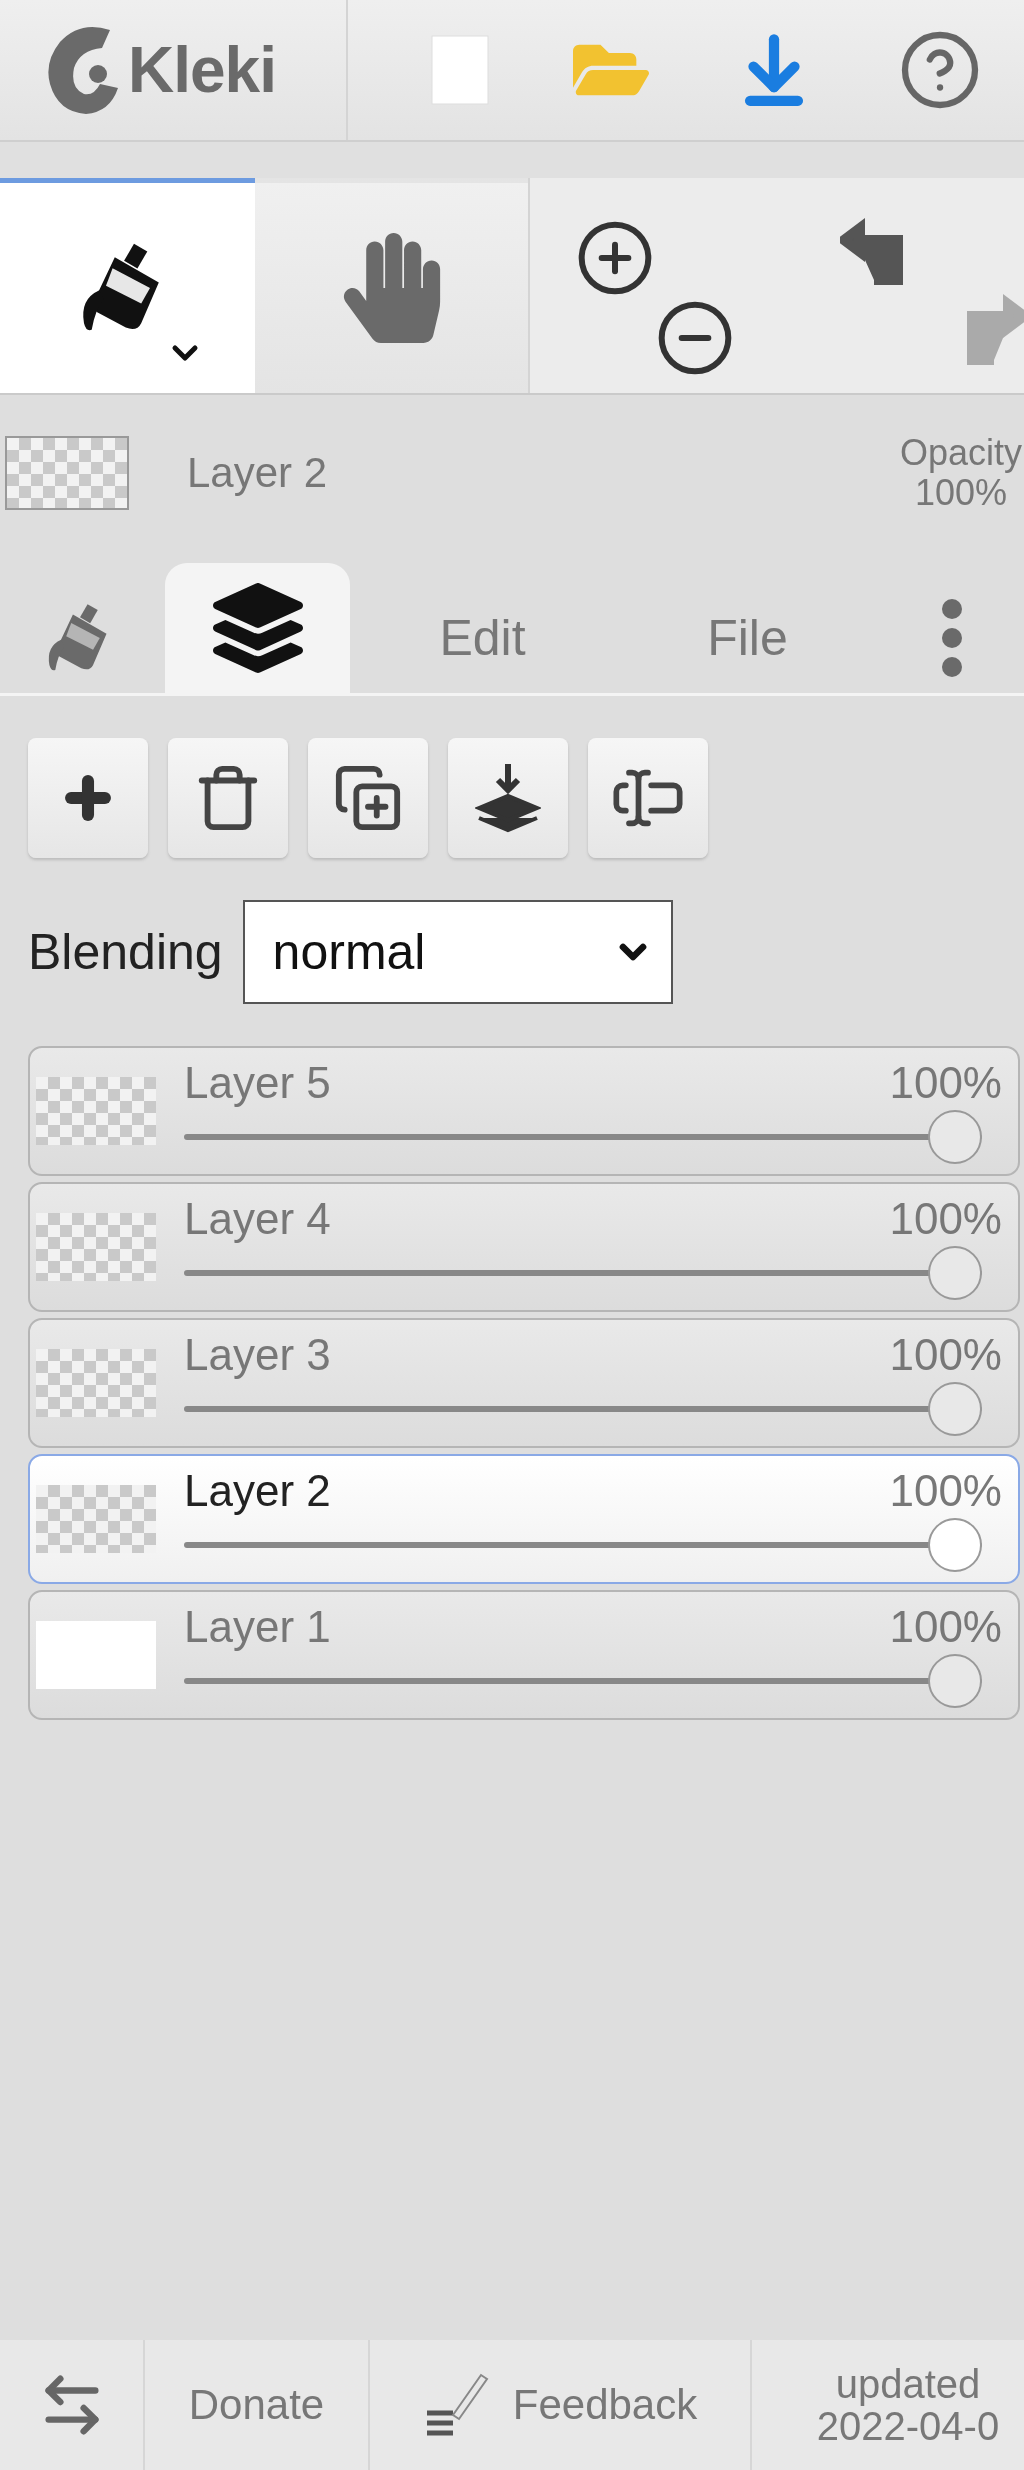 The width and height of the screenshot is (1024, 2470). I want to click on current-layer-name: Layer 2, so click(258, 472).